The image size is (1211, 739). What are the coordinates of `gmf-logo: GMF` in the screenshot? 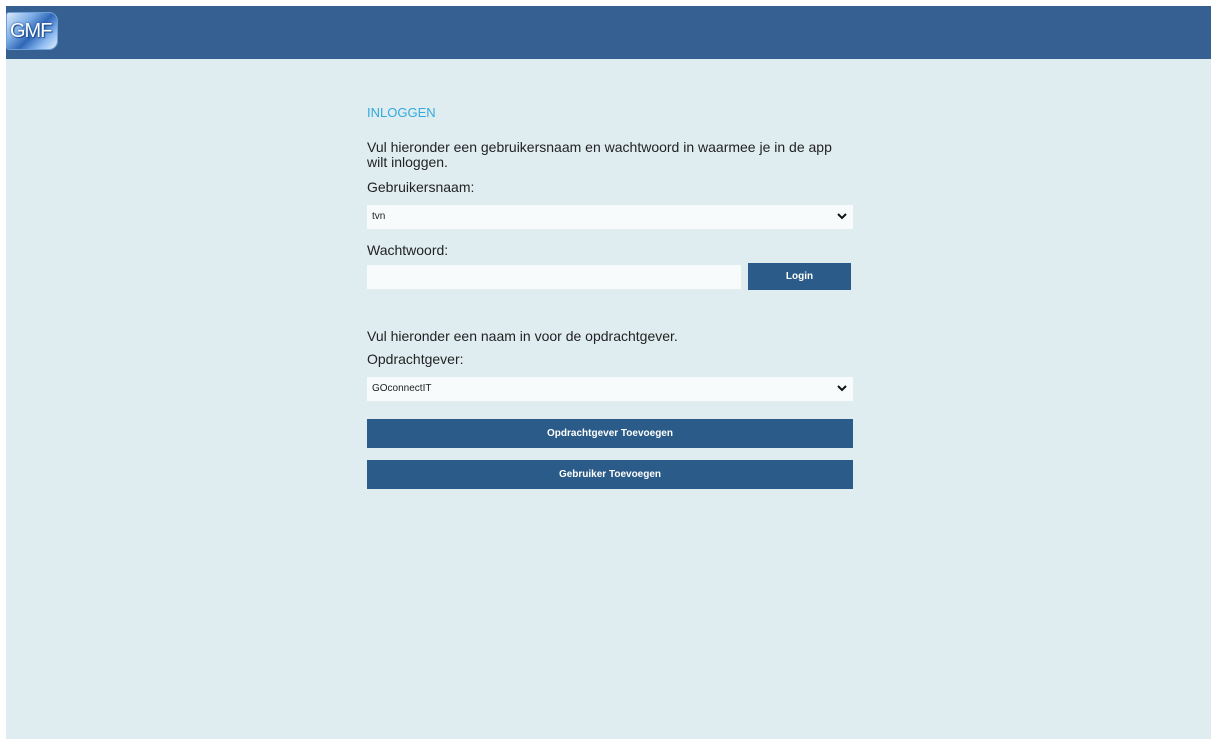 It's located at (32, 31).